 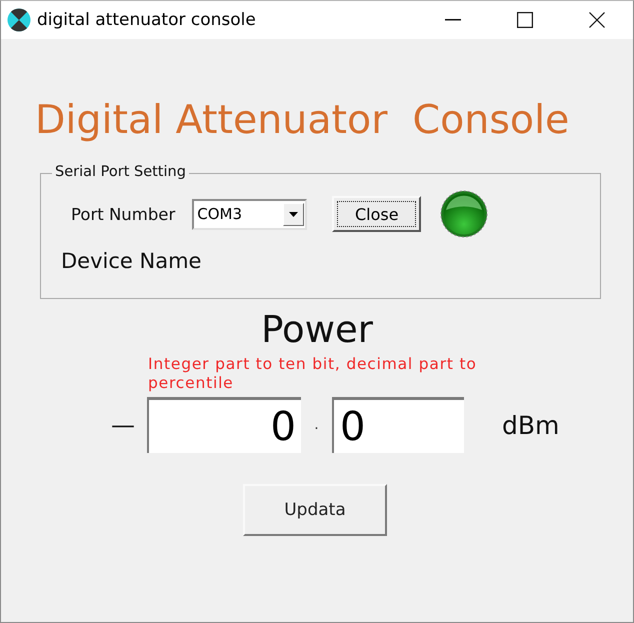 What do you see at coordinates (317, 330) in the screenshot?
I see `power-title: Power` at bounding box center [317, 330].